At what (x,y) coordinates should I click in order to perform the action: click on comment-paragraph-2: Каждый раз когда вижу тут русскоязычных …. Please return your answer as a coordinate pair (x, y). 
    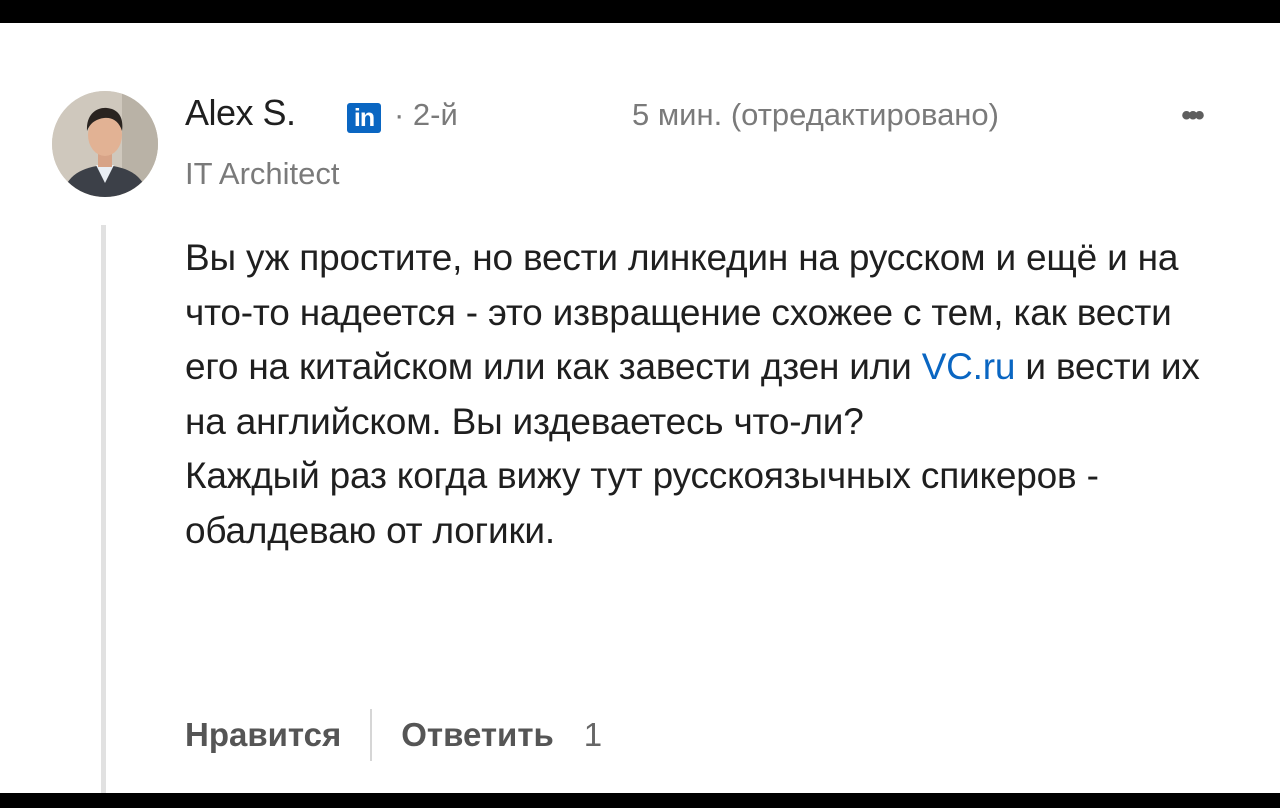
    Looking at the image, I should click on (642, 503).